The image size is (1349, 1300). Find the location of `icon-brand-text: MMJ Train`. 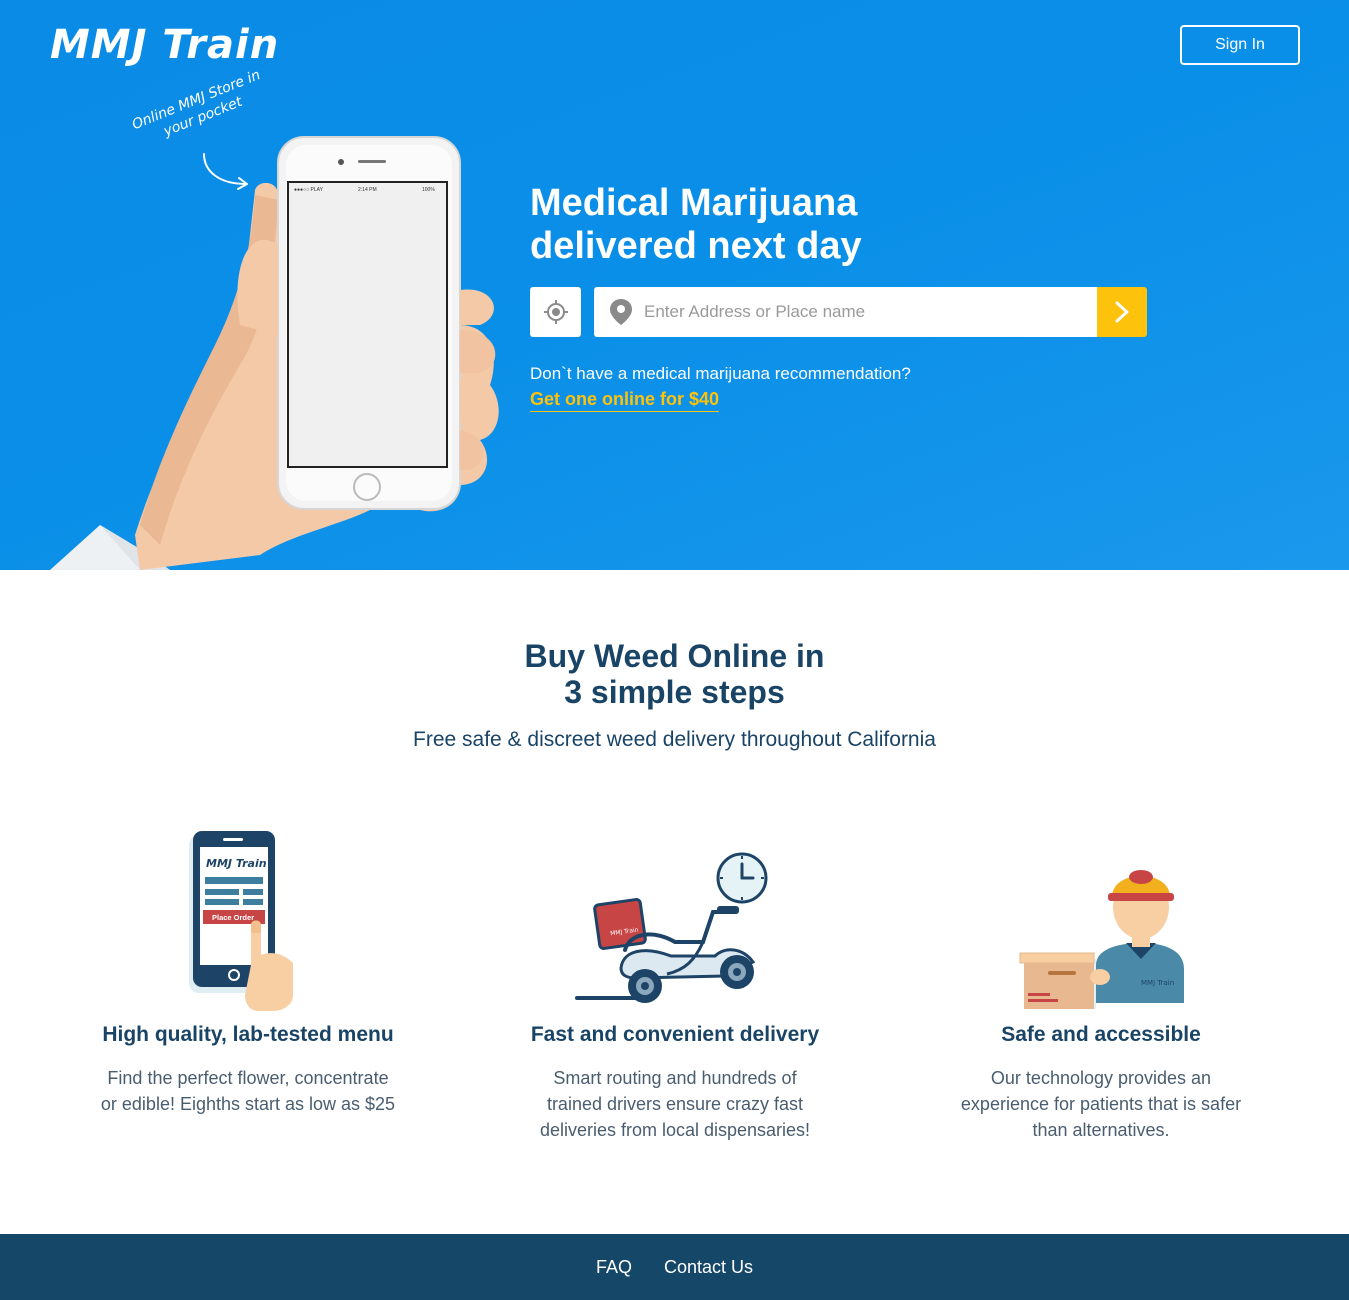

icon-brand-text: MMJ Train is located at coordinates (236, 863).